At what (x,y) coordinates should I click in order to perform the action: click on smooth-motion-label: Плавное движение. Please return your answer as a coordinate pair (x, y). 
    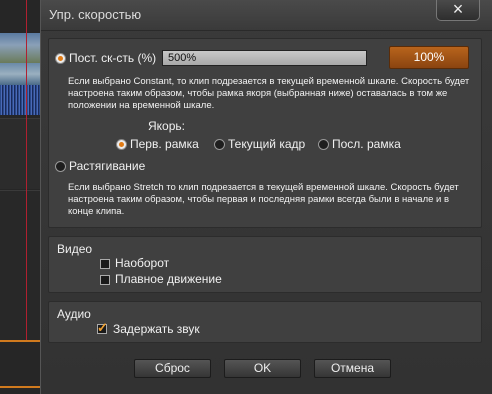
    Looking at the image, I should click on (168, 279).